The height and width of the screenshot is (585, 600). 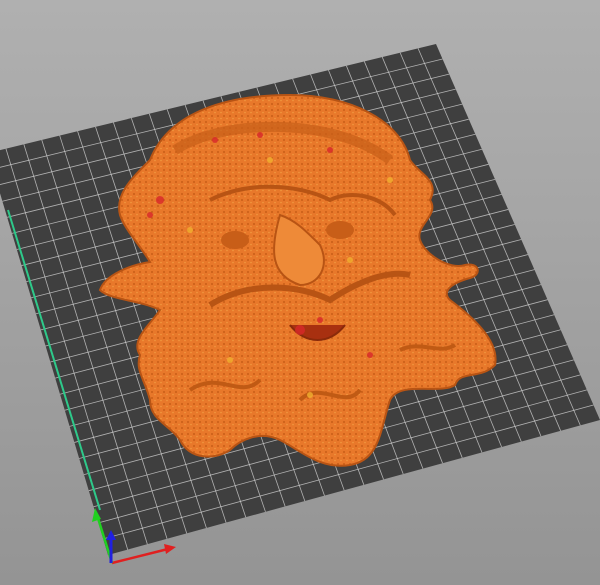 I want to click on model-eye-left, so click(x=235, y=240).